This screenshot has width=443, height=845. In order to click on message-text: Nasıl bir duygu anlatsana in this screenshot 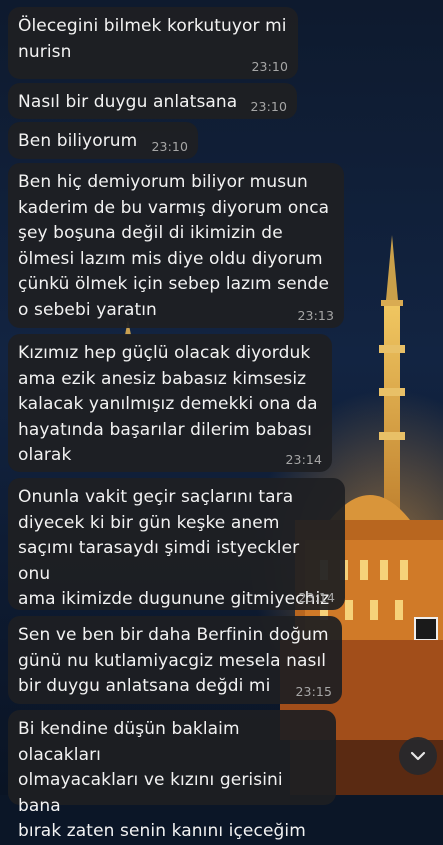, I will do `click(128, 102)`.